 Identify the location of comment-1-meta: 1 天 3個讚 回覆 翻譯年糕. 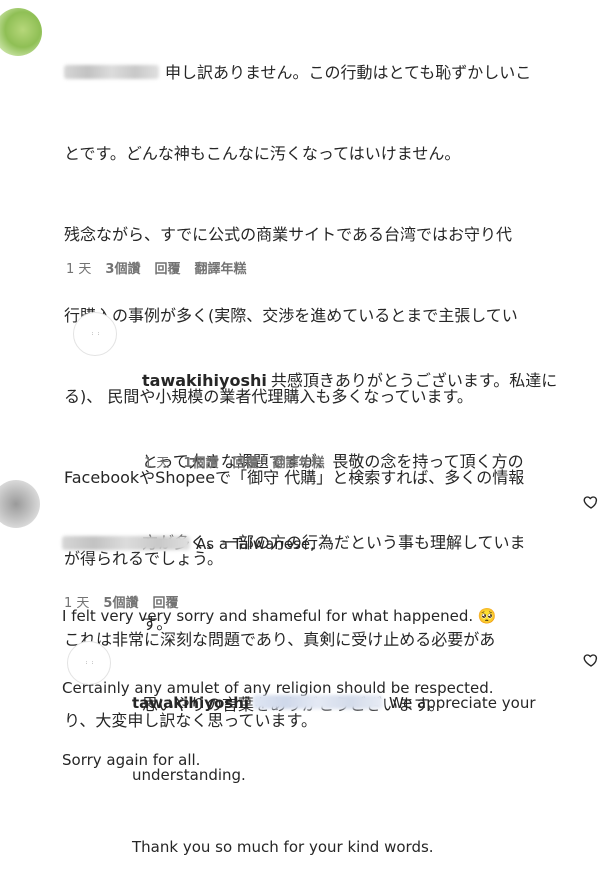
(156, 267).